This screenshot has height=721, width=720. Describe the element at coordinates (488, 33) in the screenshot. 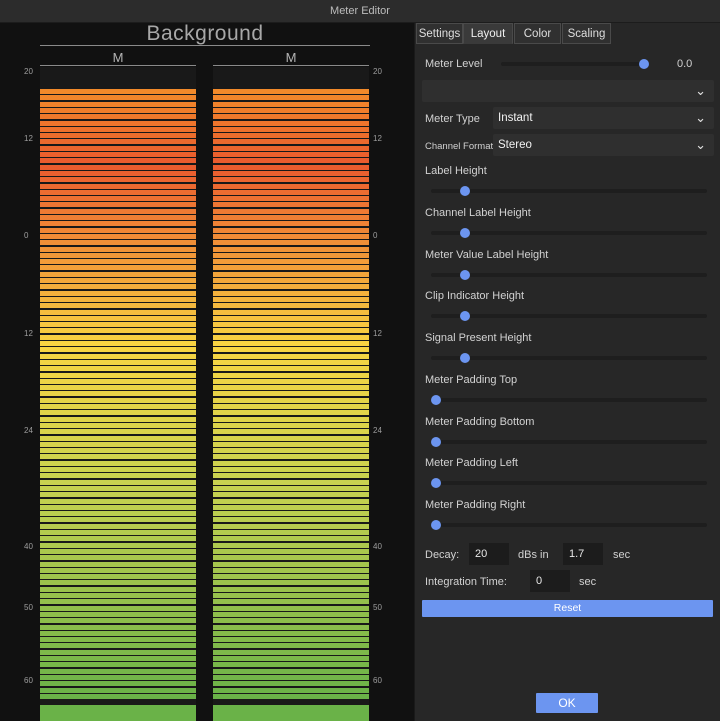

I see `tab-layout: Layout` at that location.